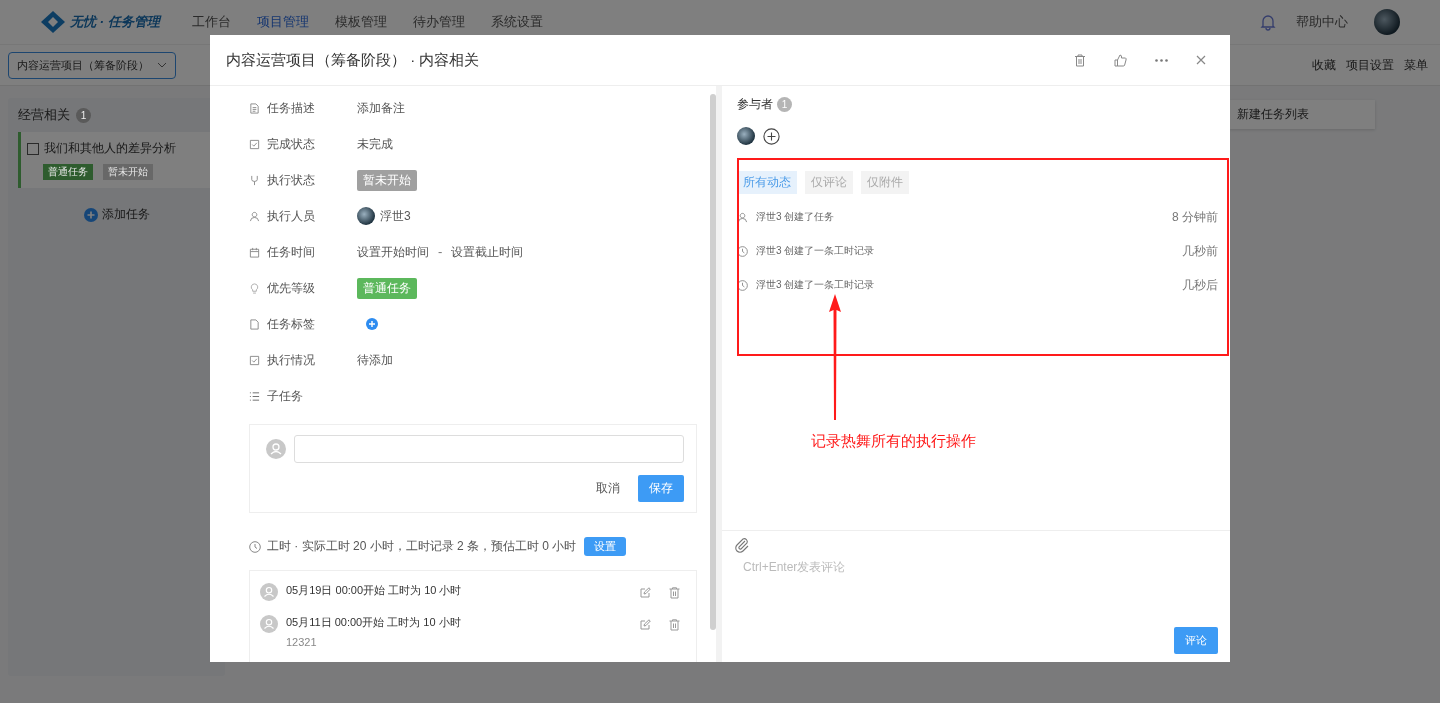  I want to click on worktime-record: 05月19日 00:00开始 工时为 10 小时, so click(374, 590).